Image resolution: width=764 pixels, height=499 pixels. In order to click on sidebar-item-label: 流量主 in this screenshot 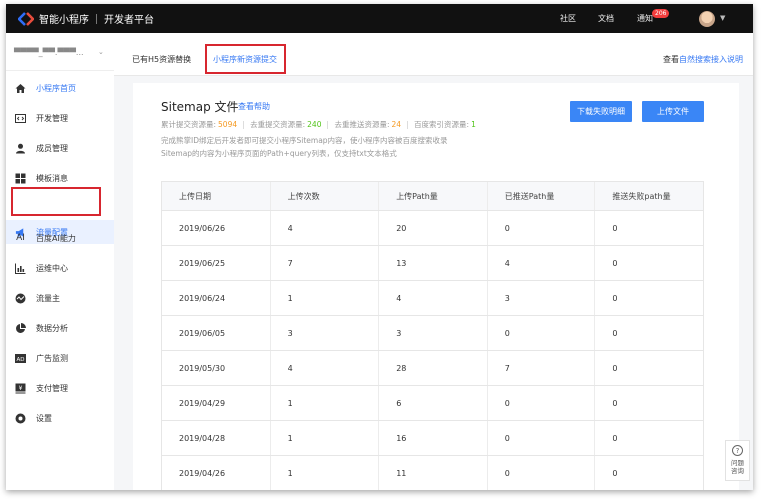, I will do `click(48, 298)`.